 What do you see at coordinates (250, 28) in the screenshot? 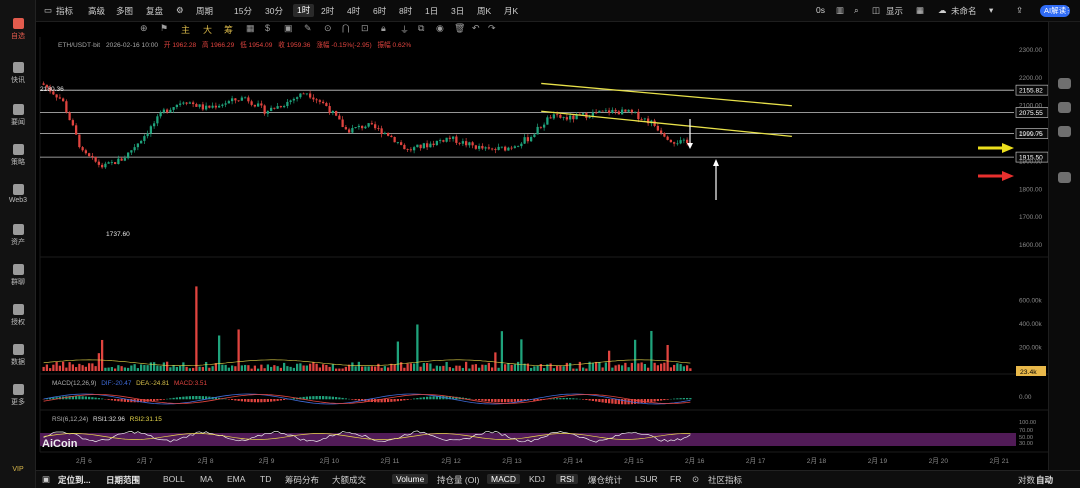
I see `grid-icon: ▦` at bounding box center [250, 28].